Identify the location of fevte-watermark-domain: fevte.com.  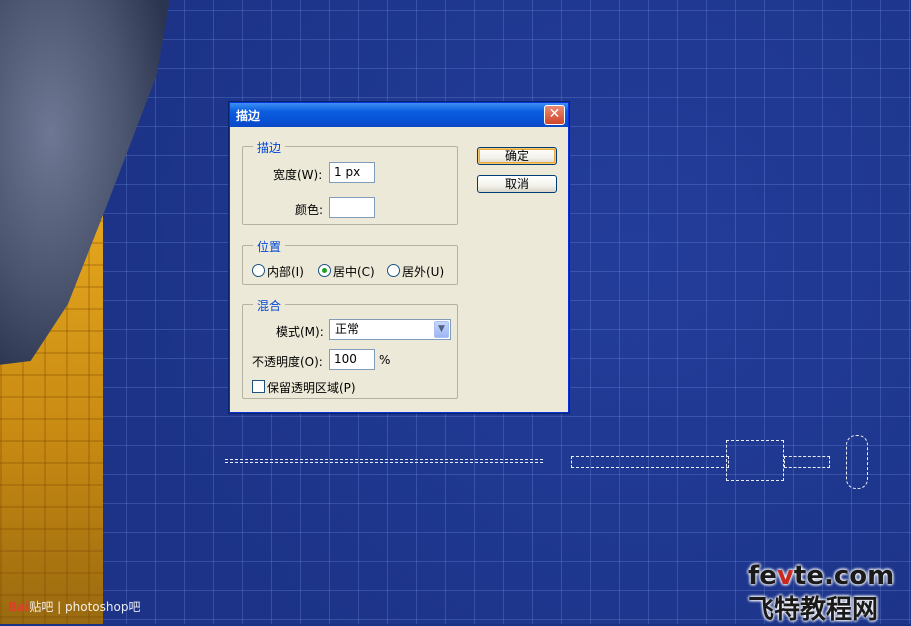
(821, 576).